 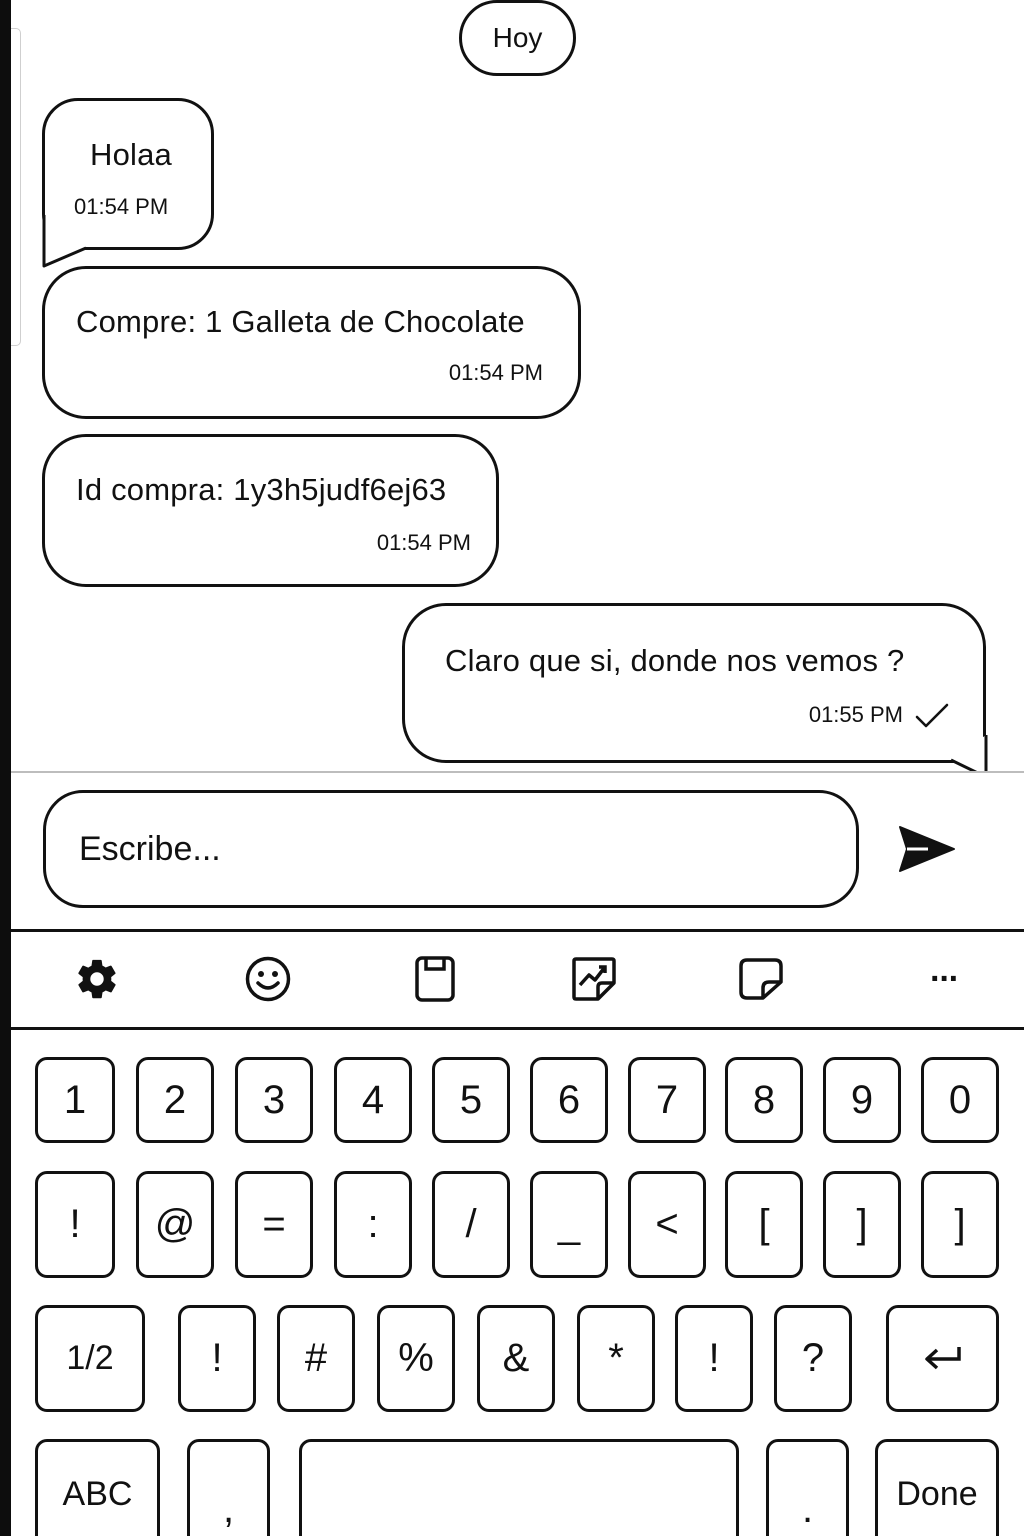 I want to click on key-4: 4, so click(x=373, y=1100).